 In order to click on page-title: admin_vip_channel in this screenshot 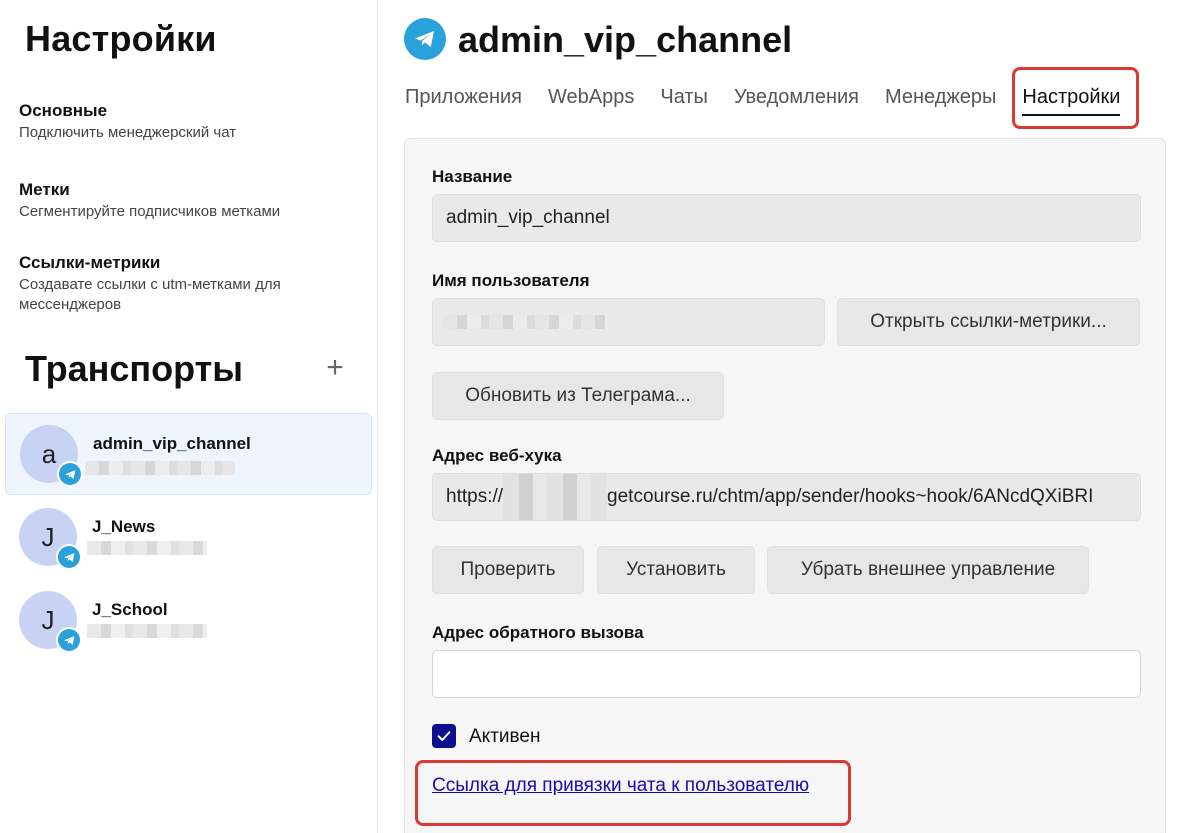, I will do `click(625, 39)`.